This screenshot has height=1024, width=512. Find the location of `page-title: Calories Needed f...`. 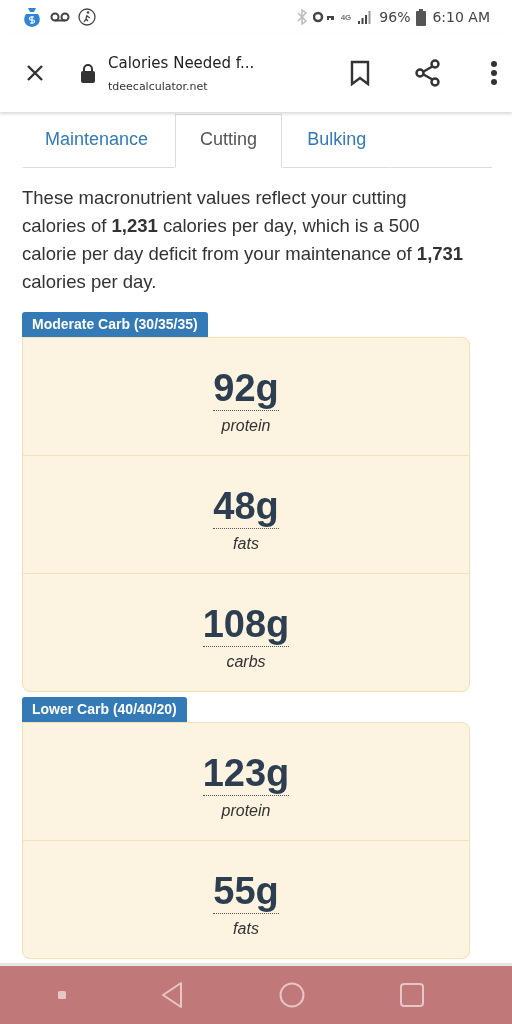

page-title: Calories Needed f... is located at coordinates (182, 62).